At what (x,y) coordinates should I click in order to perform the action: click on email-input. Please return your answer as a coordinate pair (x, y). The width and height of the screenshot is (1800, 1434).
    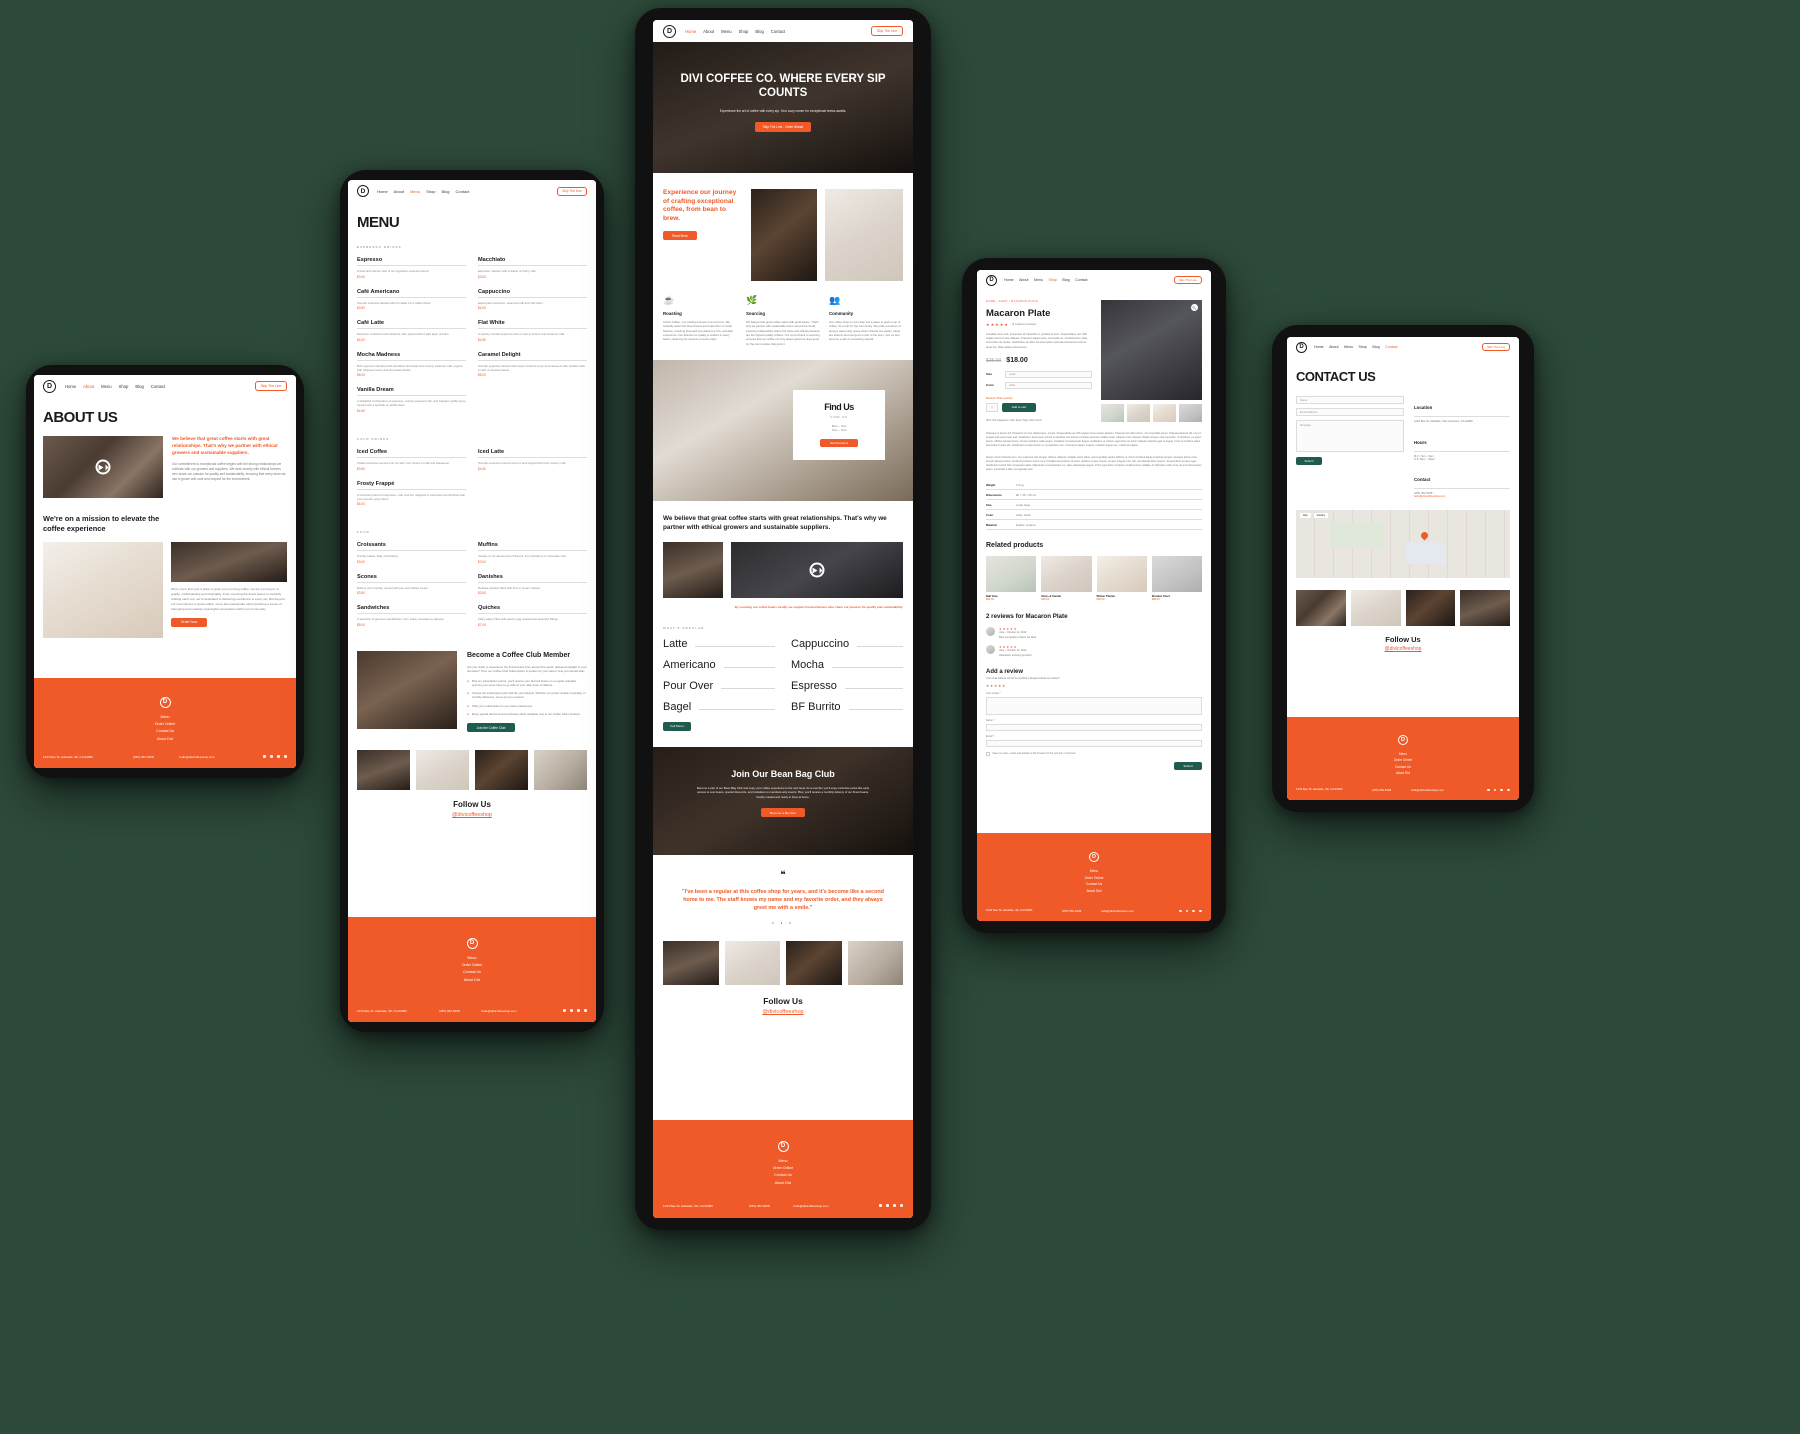
    Looking at the image, I should click on (1094, 744).